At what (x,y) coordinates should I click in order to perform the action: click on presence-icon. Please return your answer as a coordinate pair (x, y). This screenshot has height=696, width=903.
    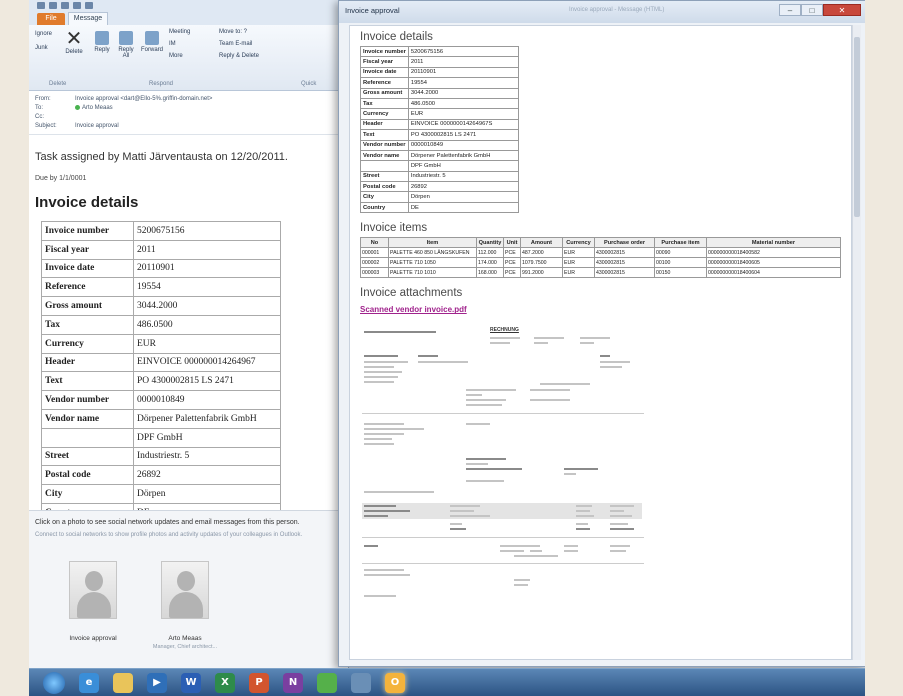
    Looking at the image, I should click on (77, 107).